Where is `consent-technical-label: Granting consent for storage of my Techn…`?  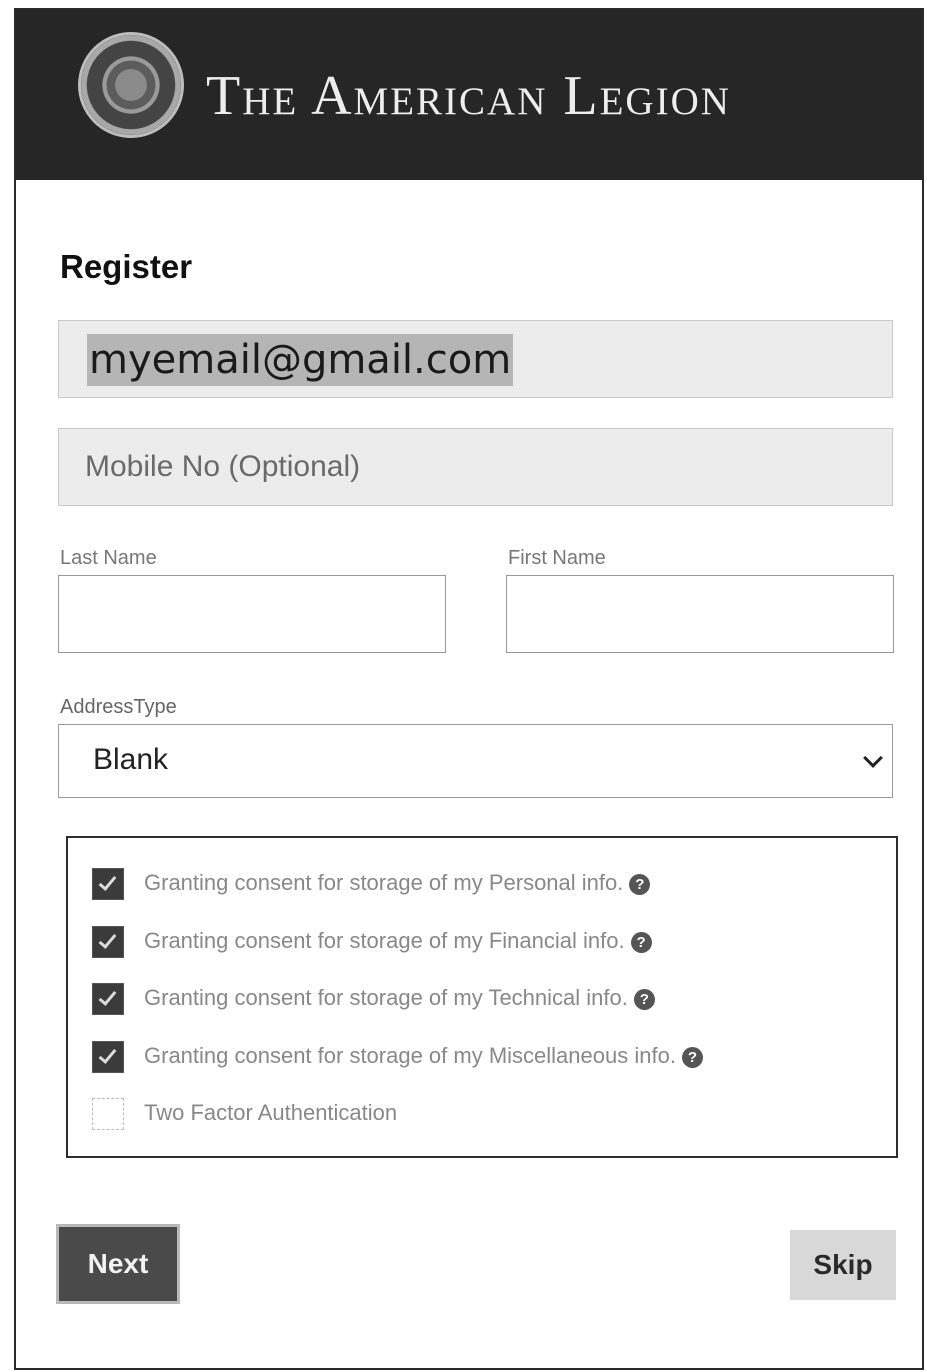
consent-technical-label: Granting consent for storage of my Techn… is located at coordinates (386, 997).